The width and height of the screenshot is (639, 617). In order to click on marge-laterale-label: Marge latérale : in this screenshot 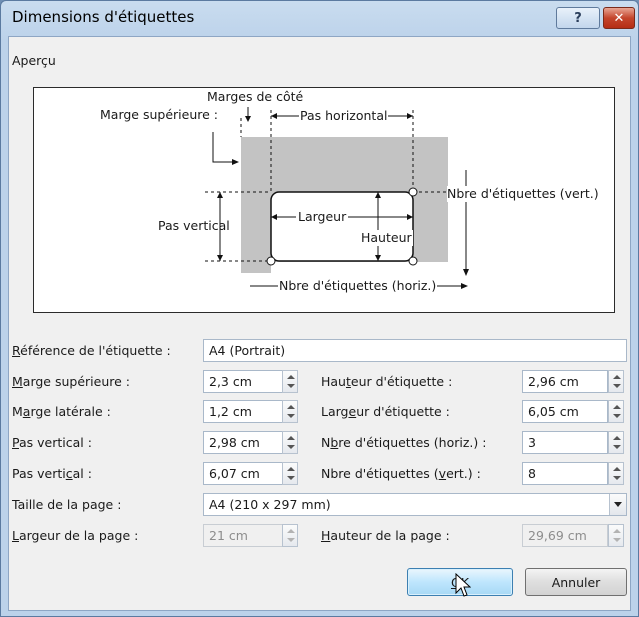, I will do `click(61, 411)`.